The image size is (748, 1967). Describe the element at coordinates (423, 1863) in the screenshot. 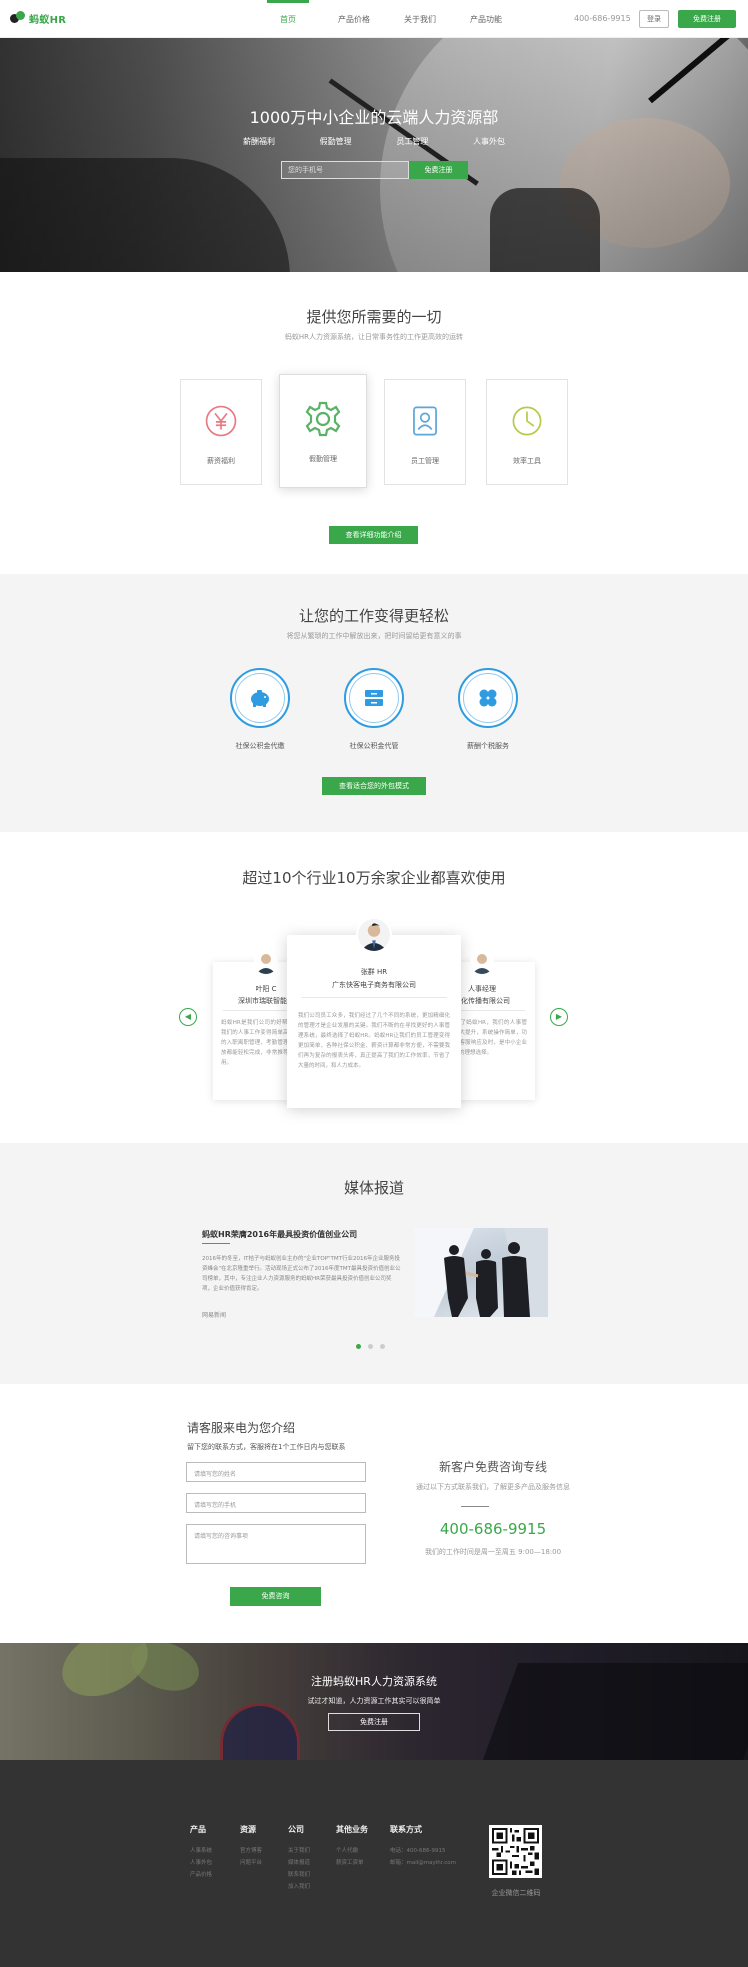

I see `footer-contact-email: 邮箱：mail@mayihr.com` at that location.